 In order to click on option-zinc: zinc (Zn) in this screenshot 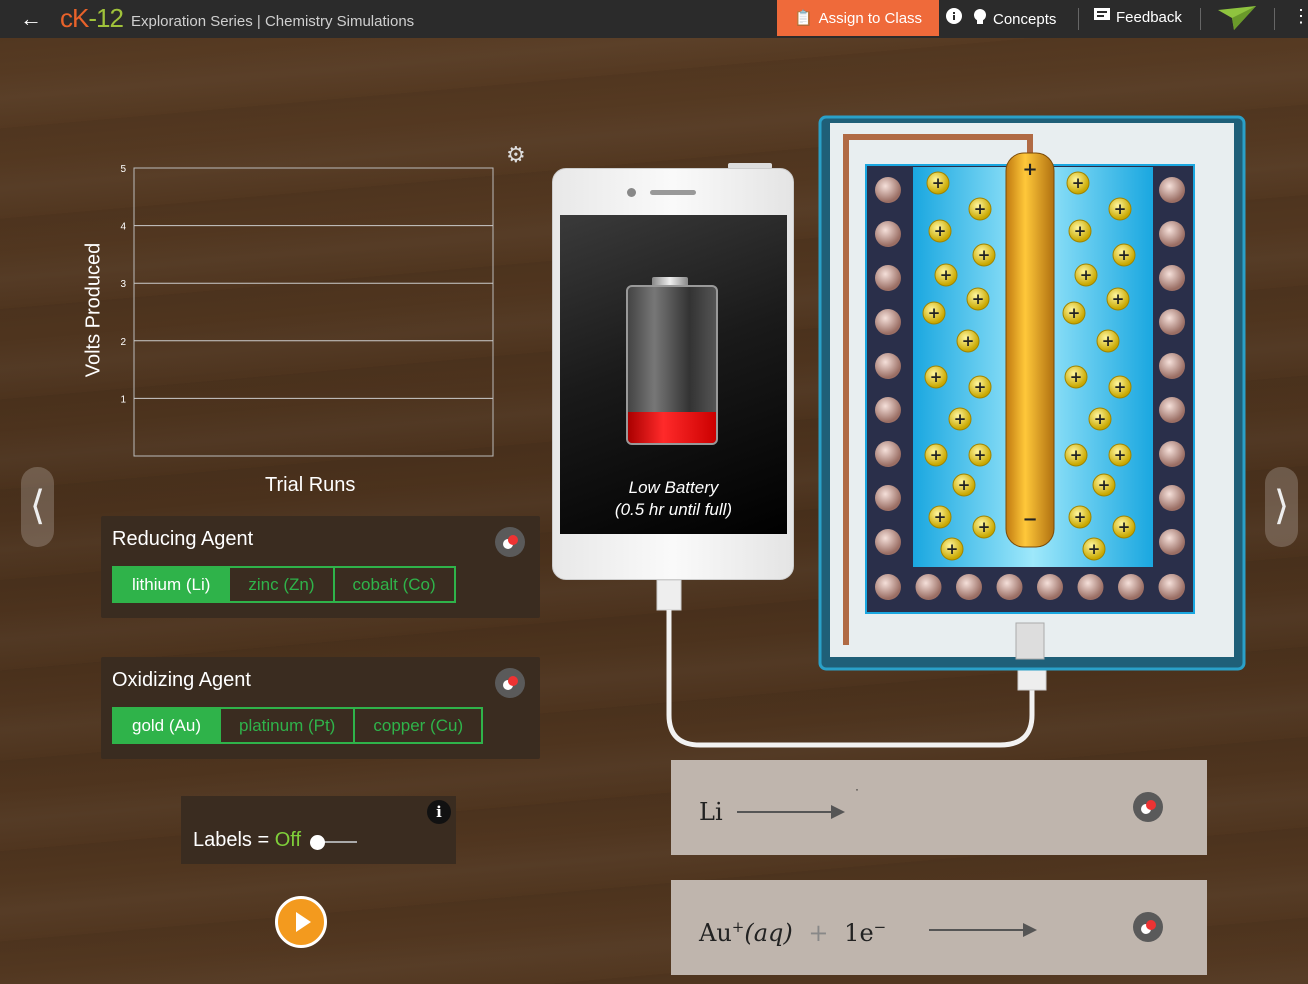, I will do `click(282, 584)`.